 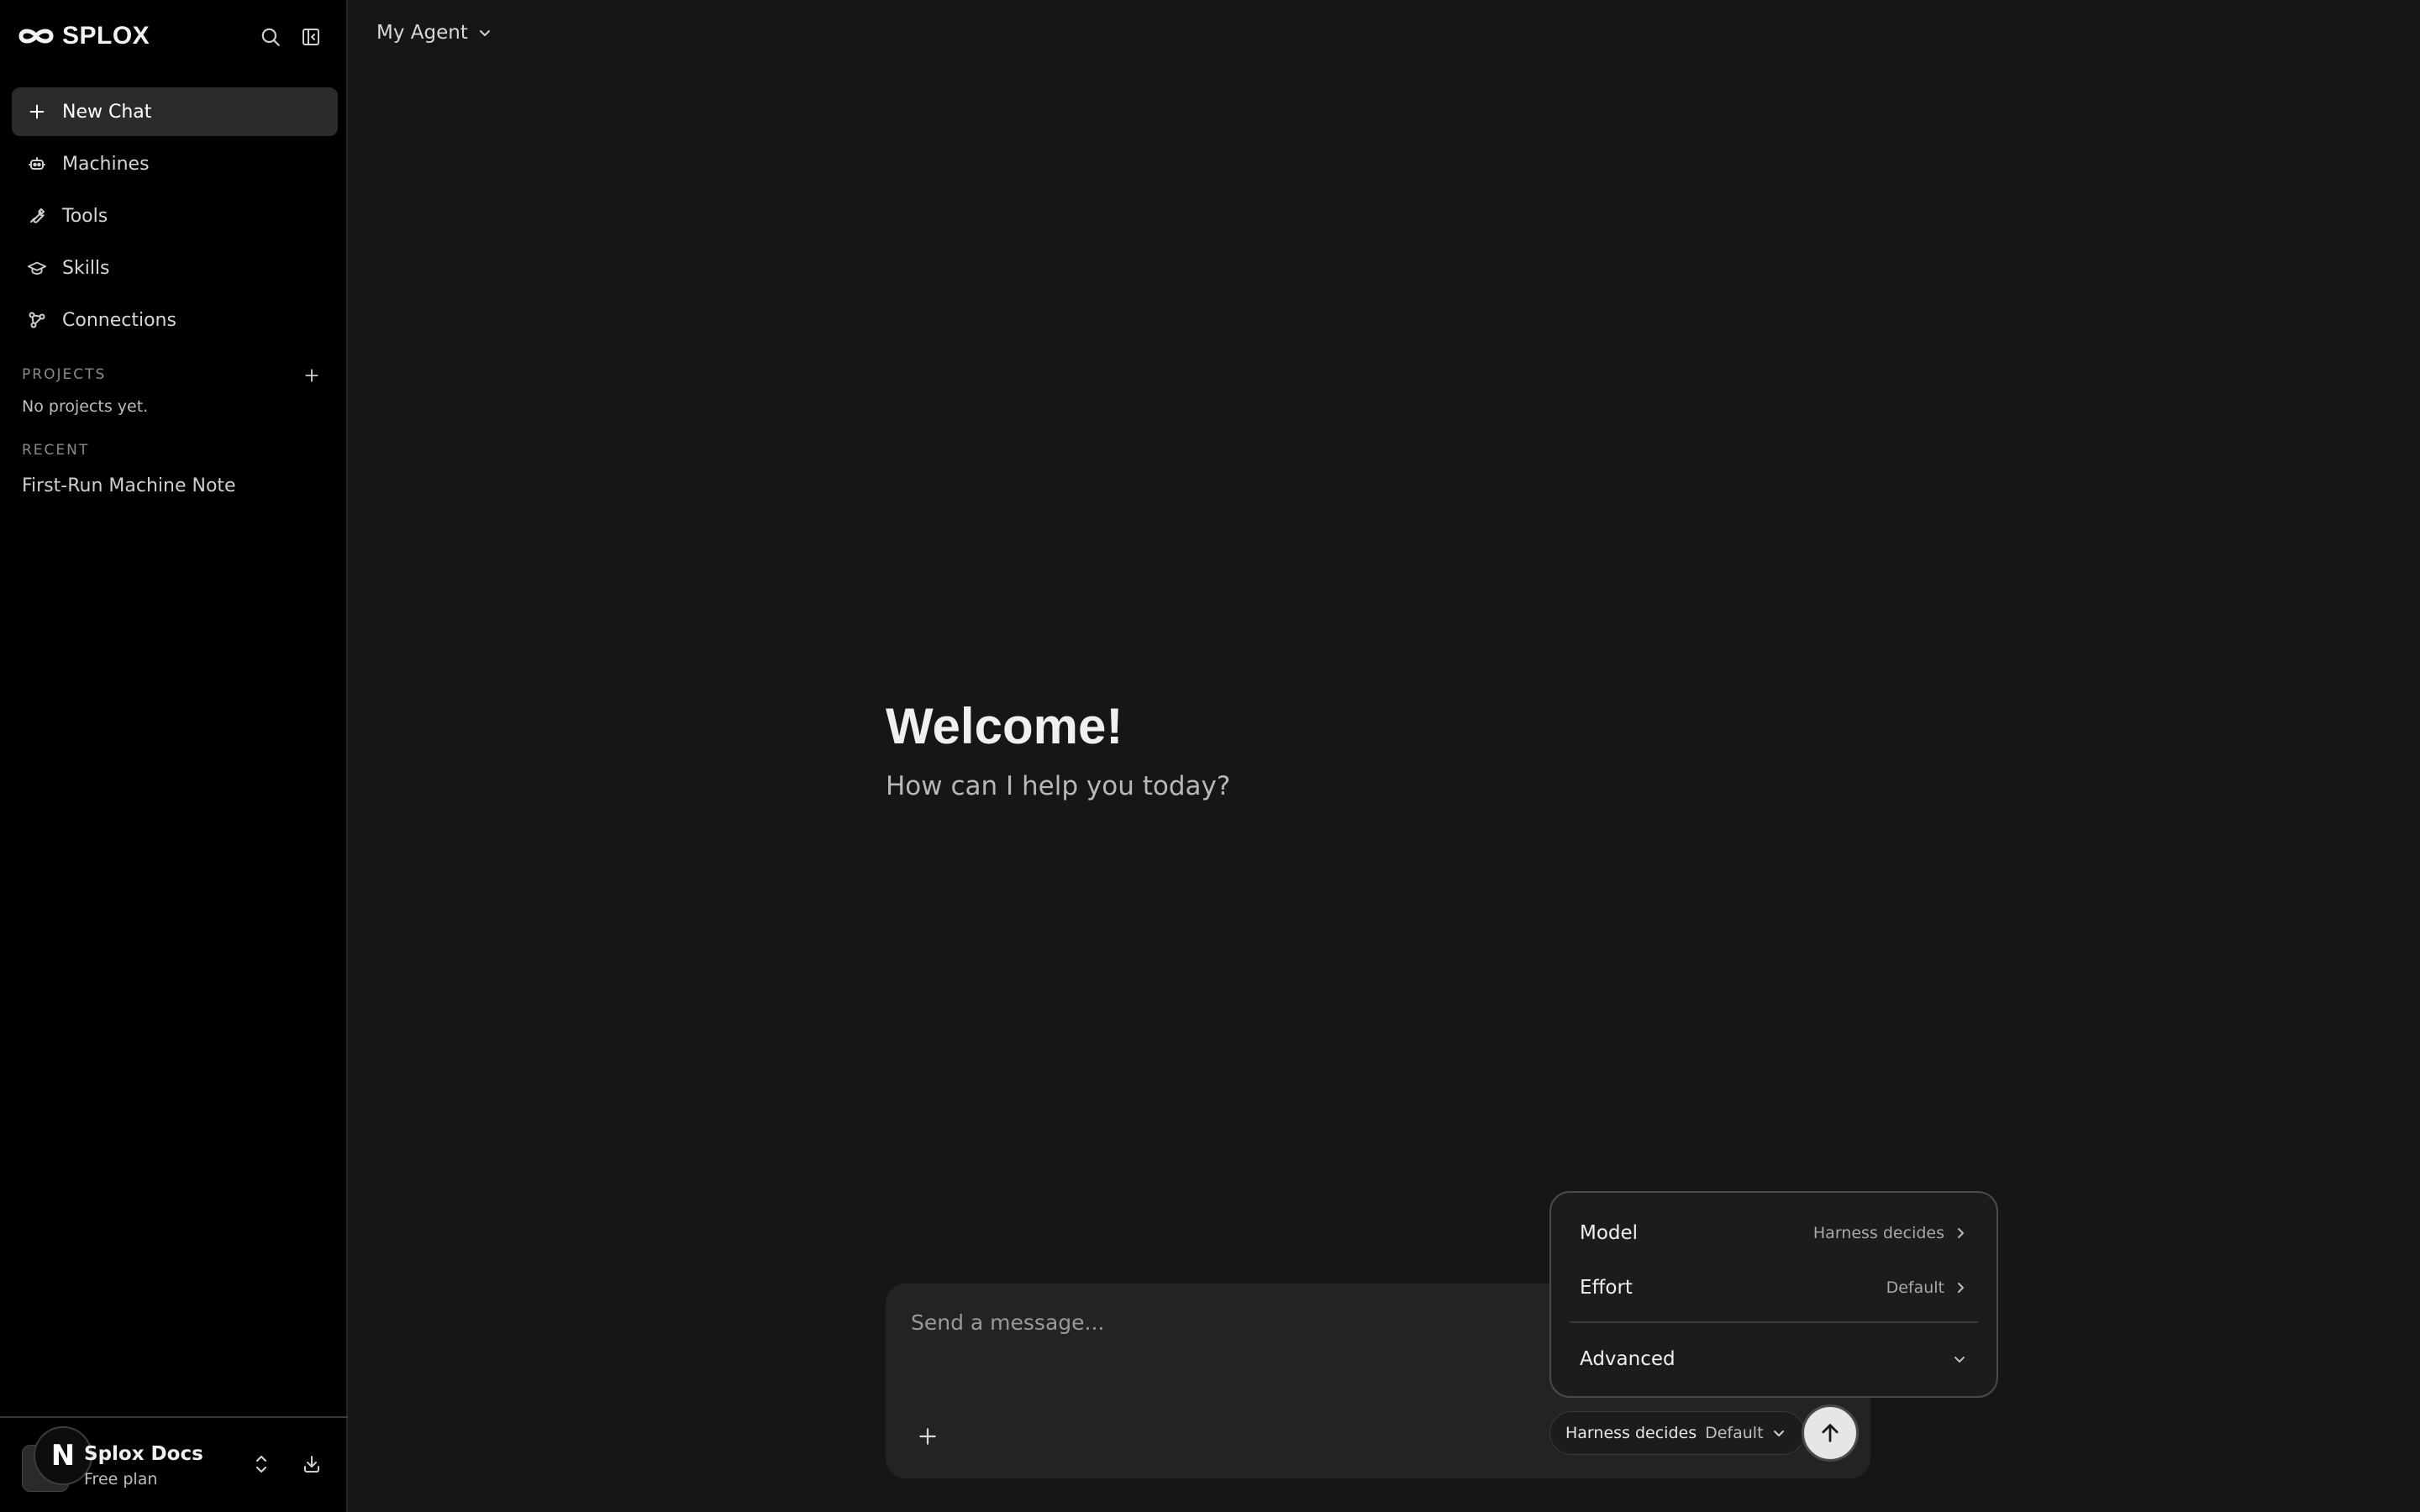 I want to click on agent-label: My Agent, so click(x=422, y=33).